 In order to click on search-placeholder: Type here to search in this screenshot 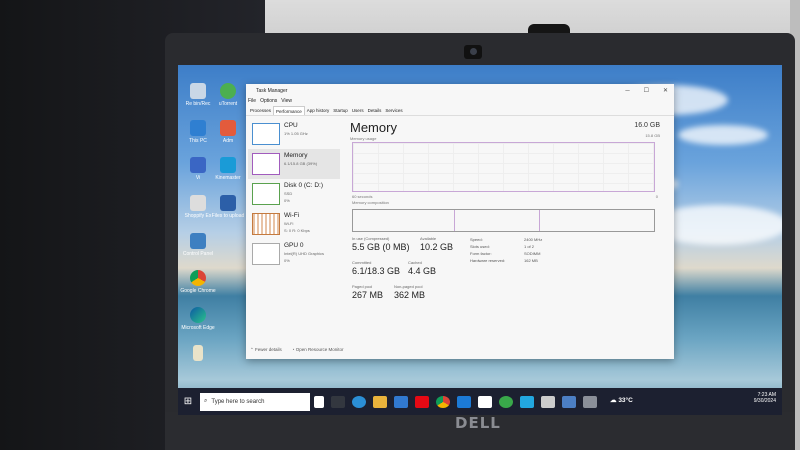, I will do `click(238, 401)`.